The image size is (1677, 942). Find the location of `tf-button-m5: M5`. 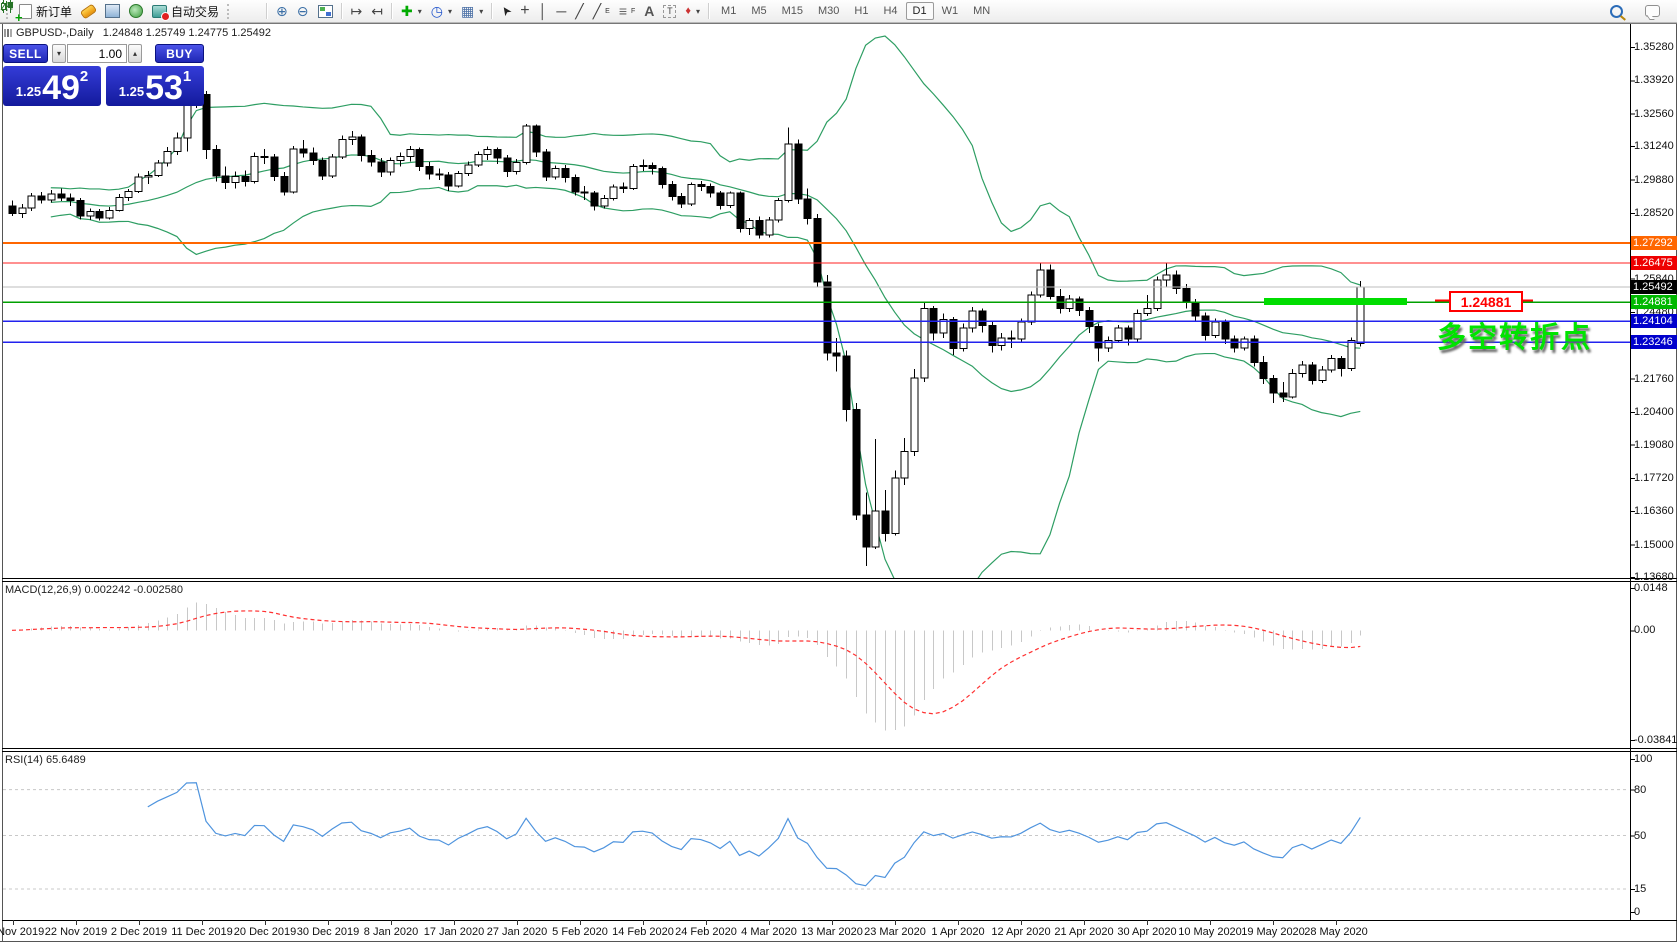

tf-button-m5: M5 is located at coordinates (758, 11).